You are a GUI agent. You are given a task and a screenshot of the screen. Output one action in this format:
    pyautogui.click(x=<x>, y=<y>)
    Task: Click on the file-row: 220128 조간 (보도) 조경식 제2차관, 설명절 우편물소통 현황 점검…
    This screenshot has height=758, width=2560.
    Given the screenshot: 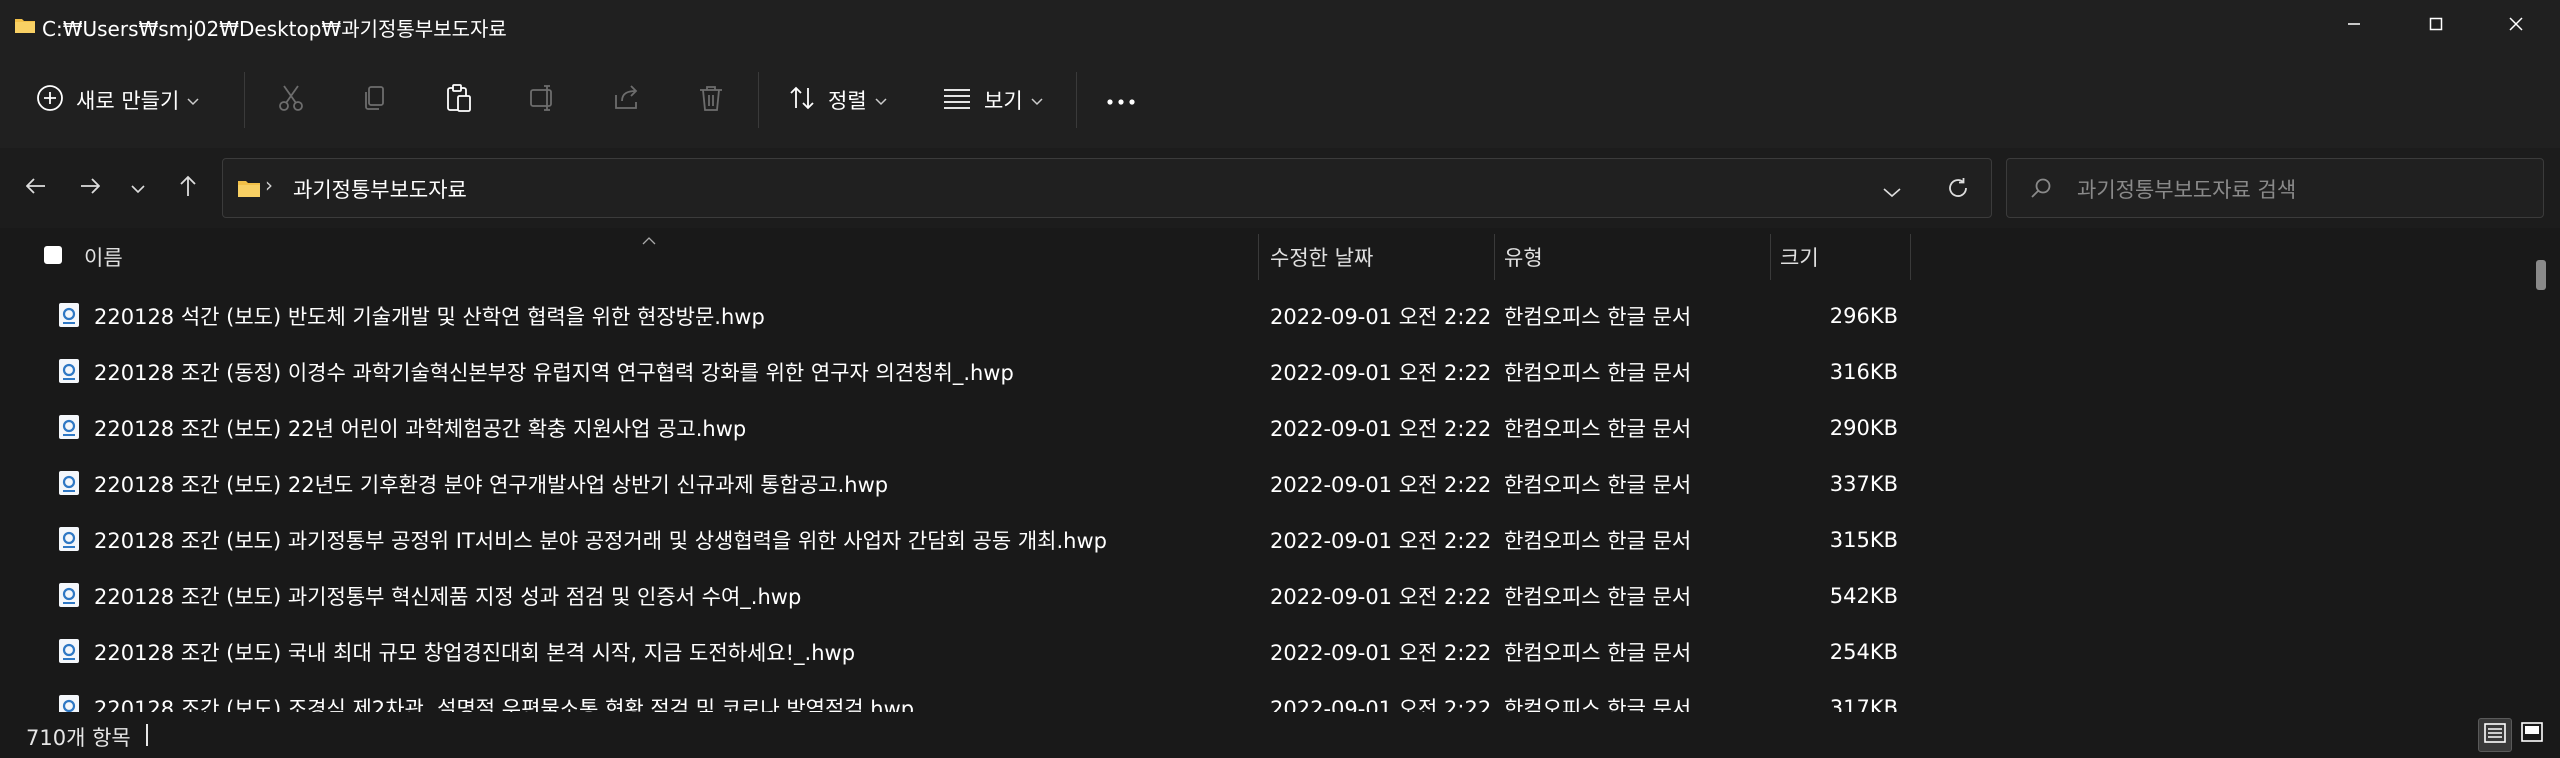 What is the action you would take?
    pyautogui.click(x=1260, y=696)
    